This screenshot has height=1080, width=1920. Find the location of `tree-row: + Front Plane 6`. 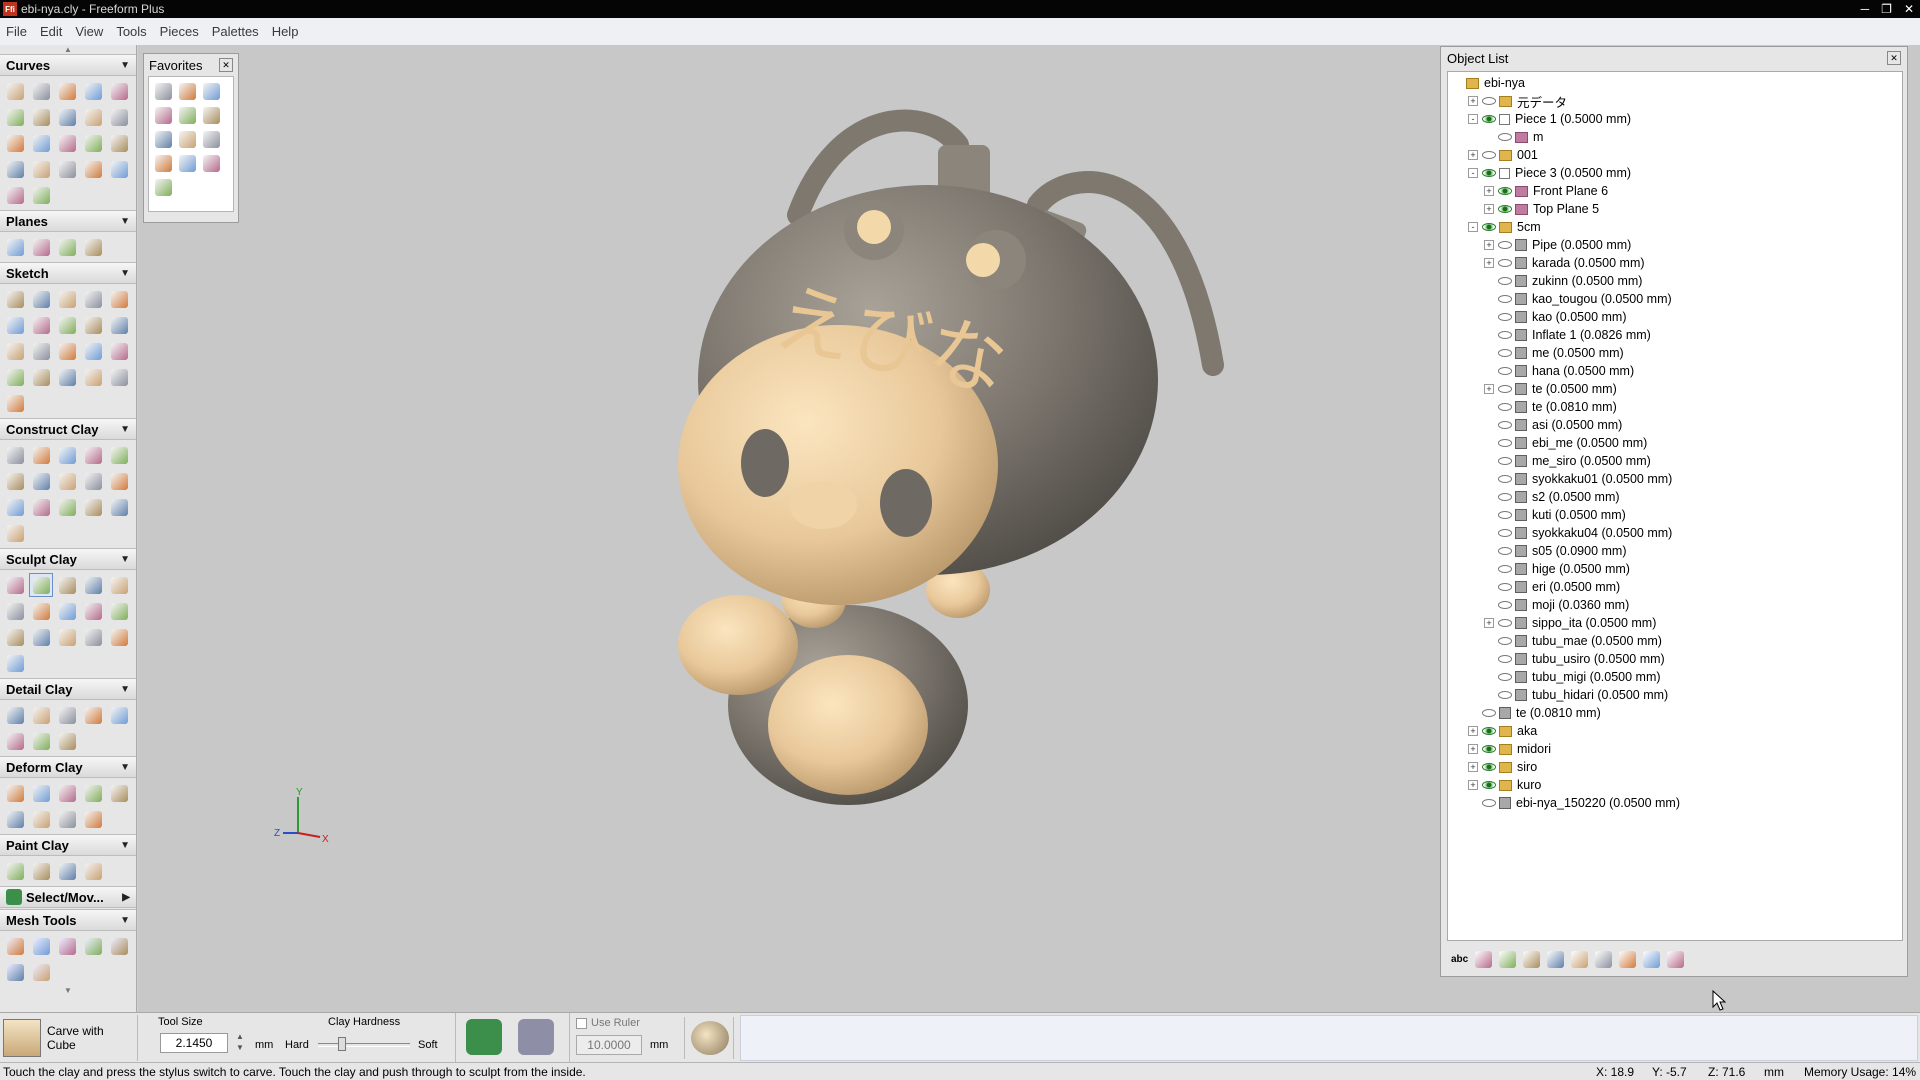

tree-row: + Front Plane 6 is located at coordinates (1675, 191).